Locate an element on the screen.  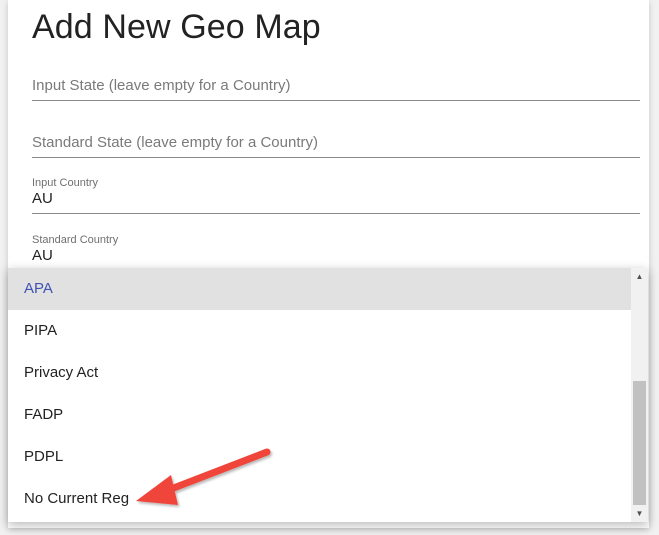
input-country-field: Input Country AU is located at coordinates (336, 195).